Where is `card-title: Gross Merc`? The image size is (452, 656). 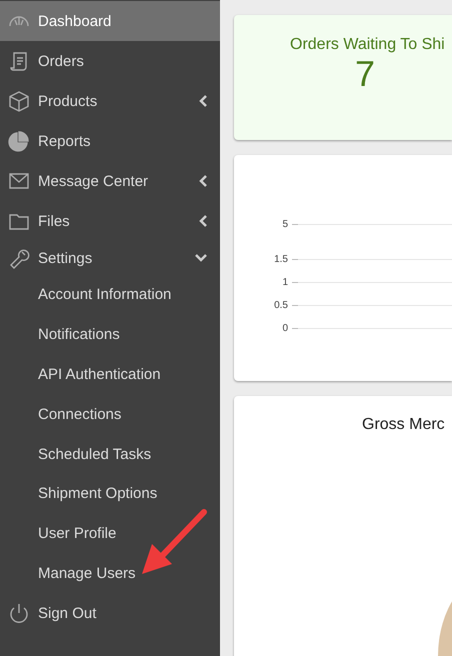 card-title: Gross Merc is located at coordinates (403, 424).